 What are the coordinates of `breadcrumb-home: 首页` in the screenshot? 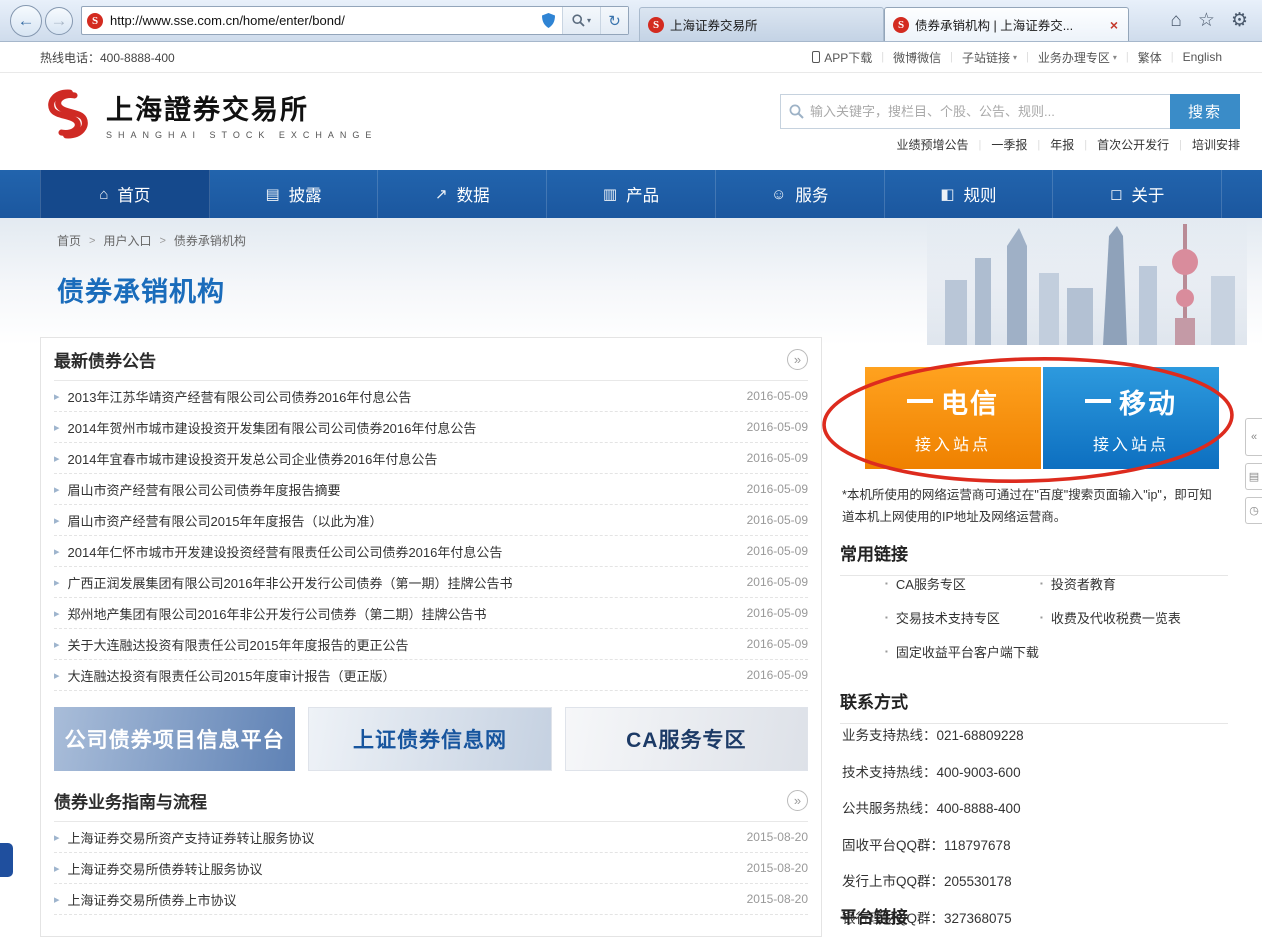 It's located at (69, 240).